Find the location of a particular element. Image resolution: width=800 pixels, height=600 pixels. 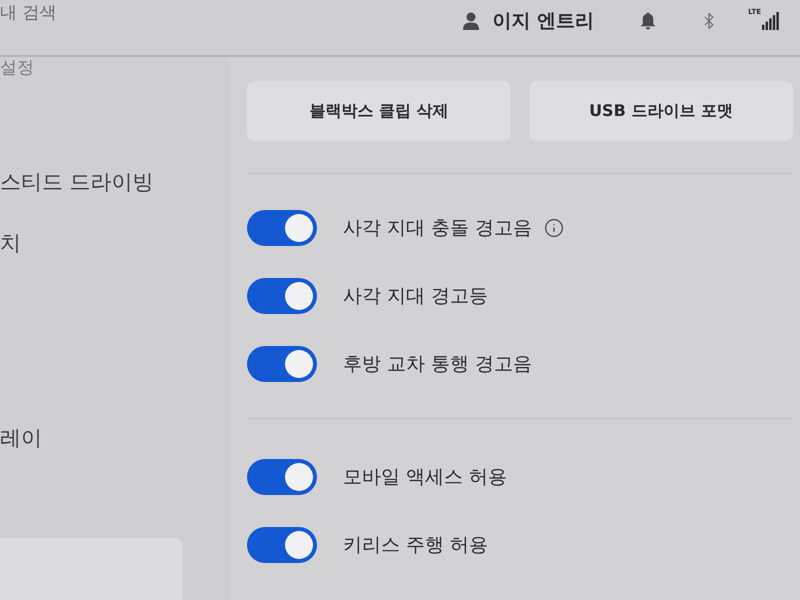

sidebar-item: 치 is located at coordinates (10, 243).